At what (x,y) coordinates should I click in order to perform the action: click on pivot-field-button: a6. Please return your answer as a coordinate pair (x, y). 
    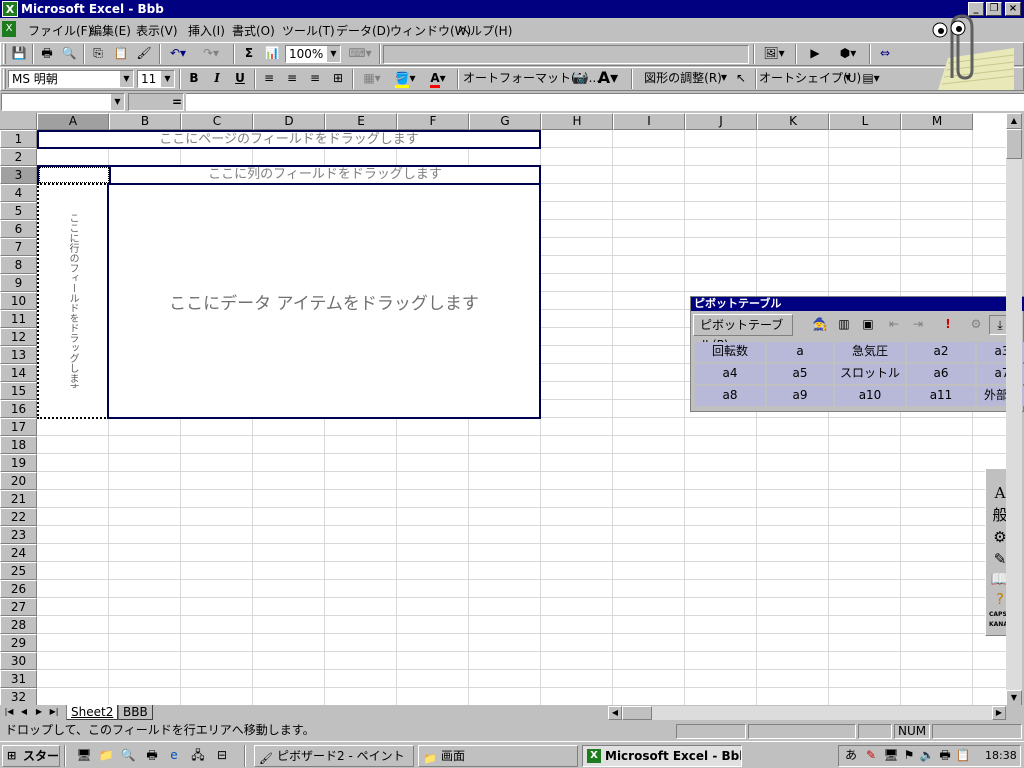
    Looking at the image, I should click on (941, 374).